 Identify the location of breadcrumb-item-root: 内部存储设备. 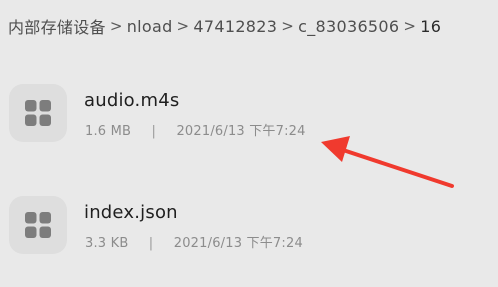
(57, 26).